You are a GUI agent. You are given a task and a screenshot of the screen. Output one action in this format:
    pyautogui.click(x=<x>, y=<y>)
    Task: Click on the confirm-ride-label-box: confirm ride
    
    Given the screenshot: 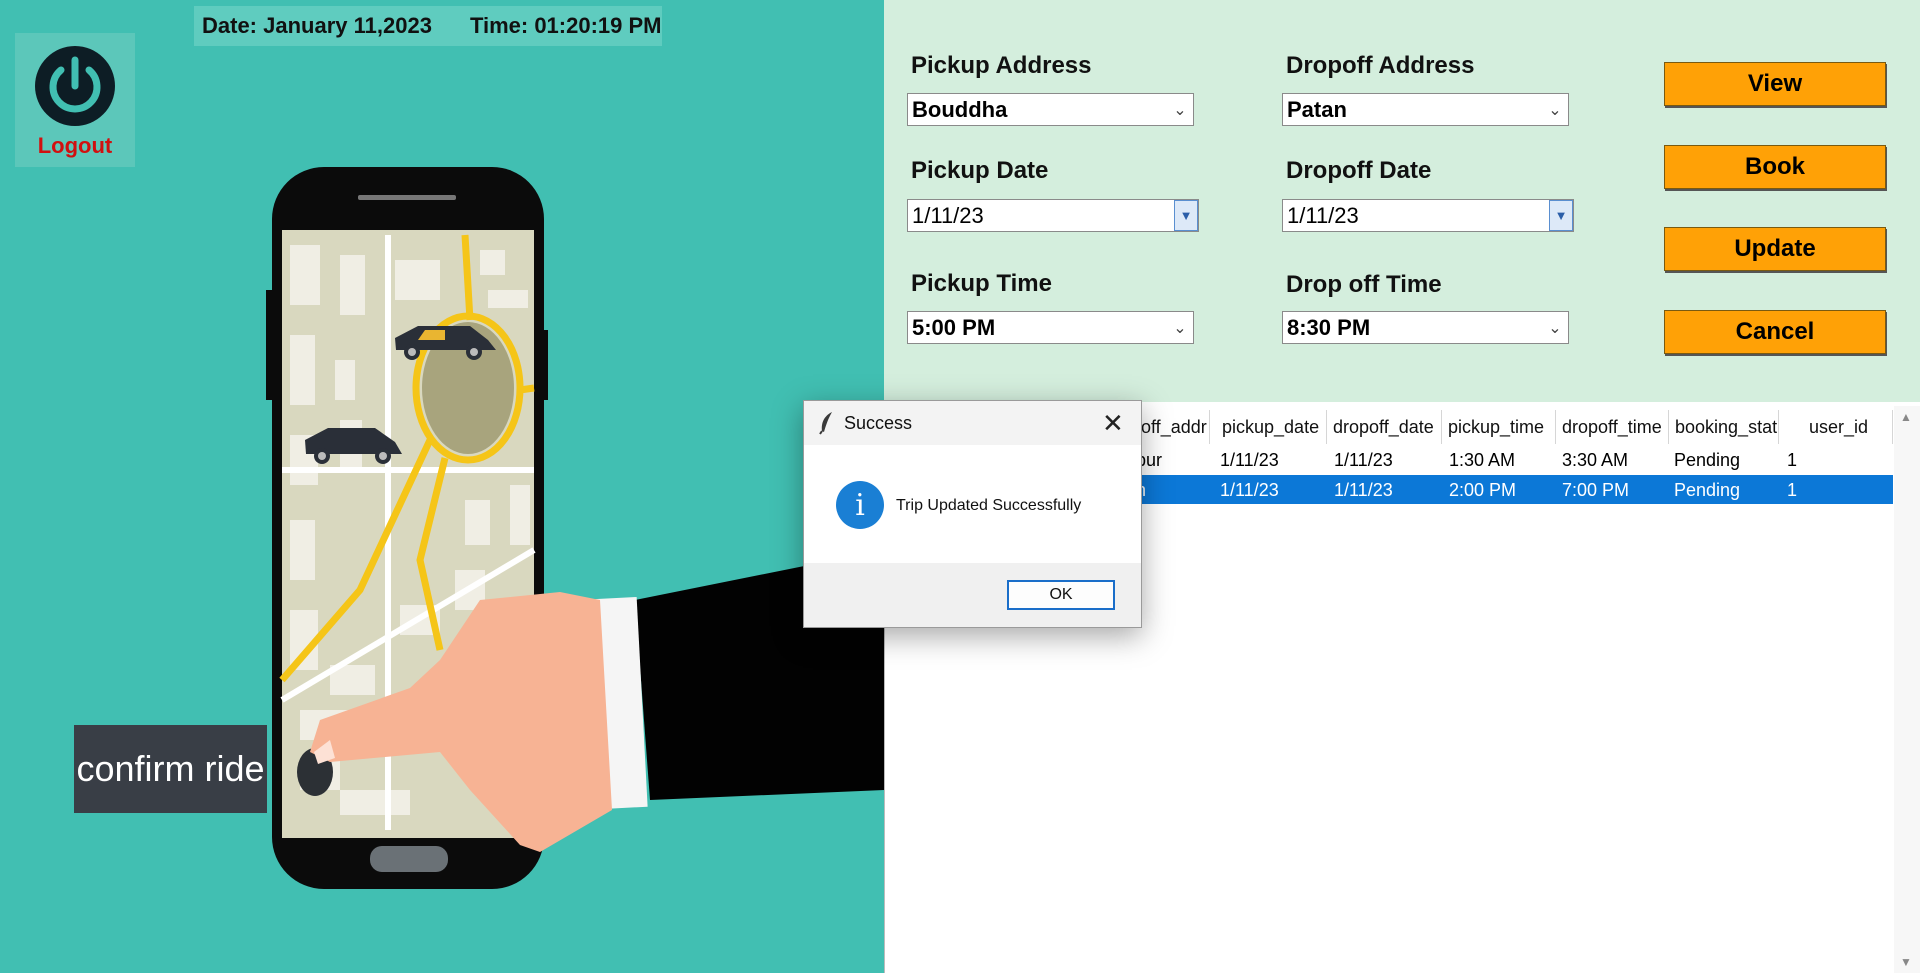 What is the action you would take?
    pyautogui.click(x=170, y=769)
    